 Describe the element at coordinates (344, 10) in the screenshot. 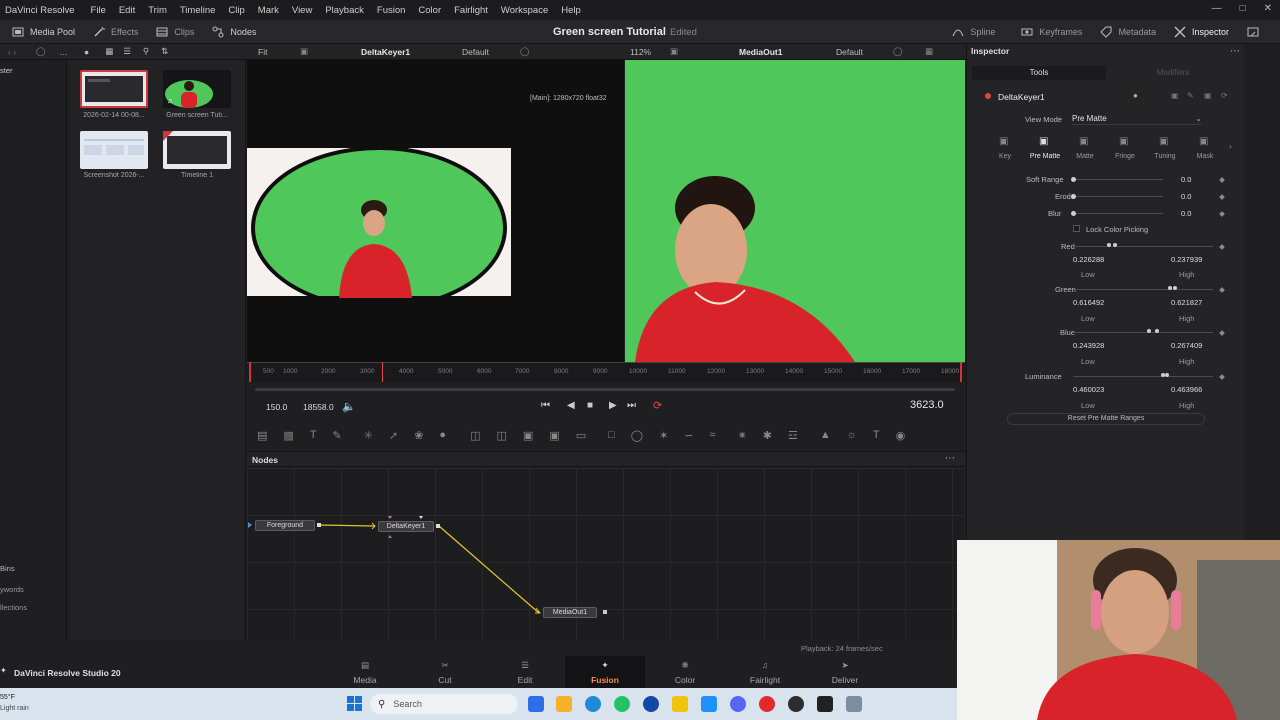

I see `menu-playback: Playback` at that location.